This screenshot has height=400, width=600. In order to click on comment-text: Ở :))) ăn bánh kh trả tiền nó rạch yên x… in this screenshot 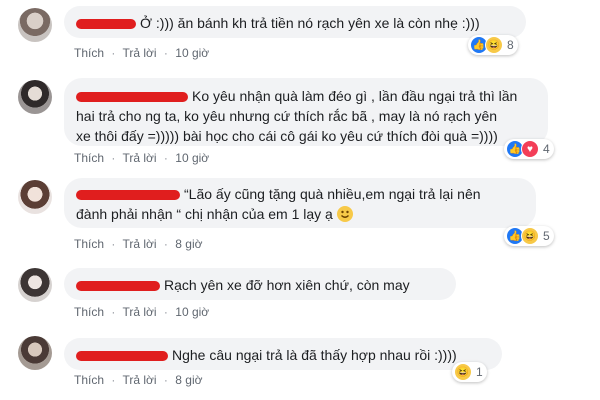, I will do `click(310, 23)`.